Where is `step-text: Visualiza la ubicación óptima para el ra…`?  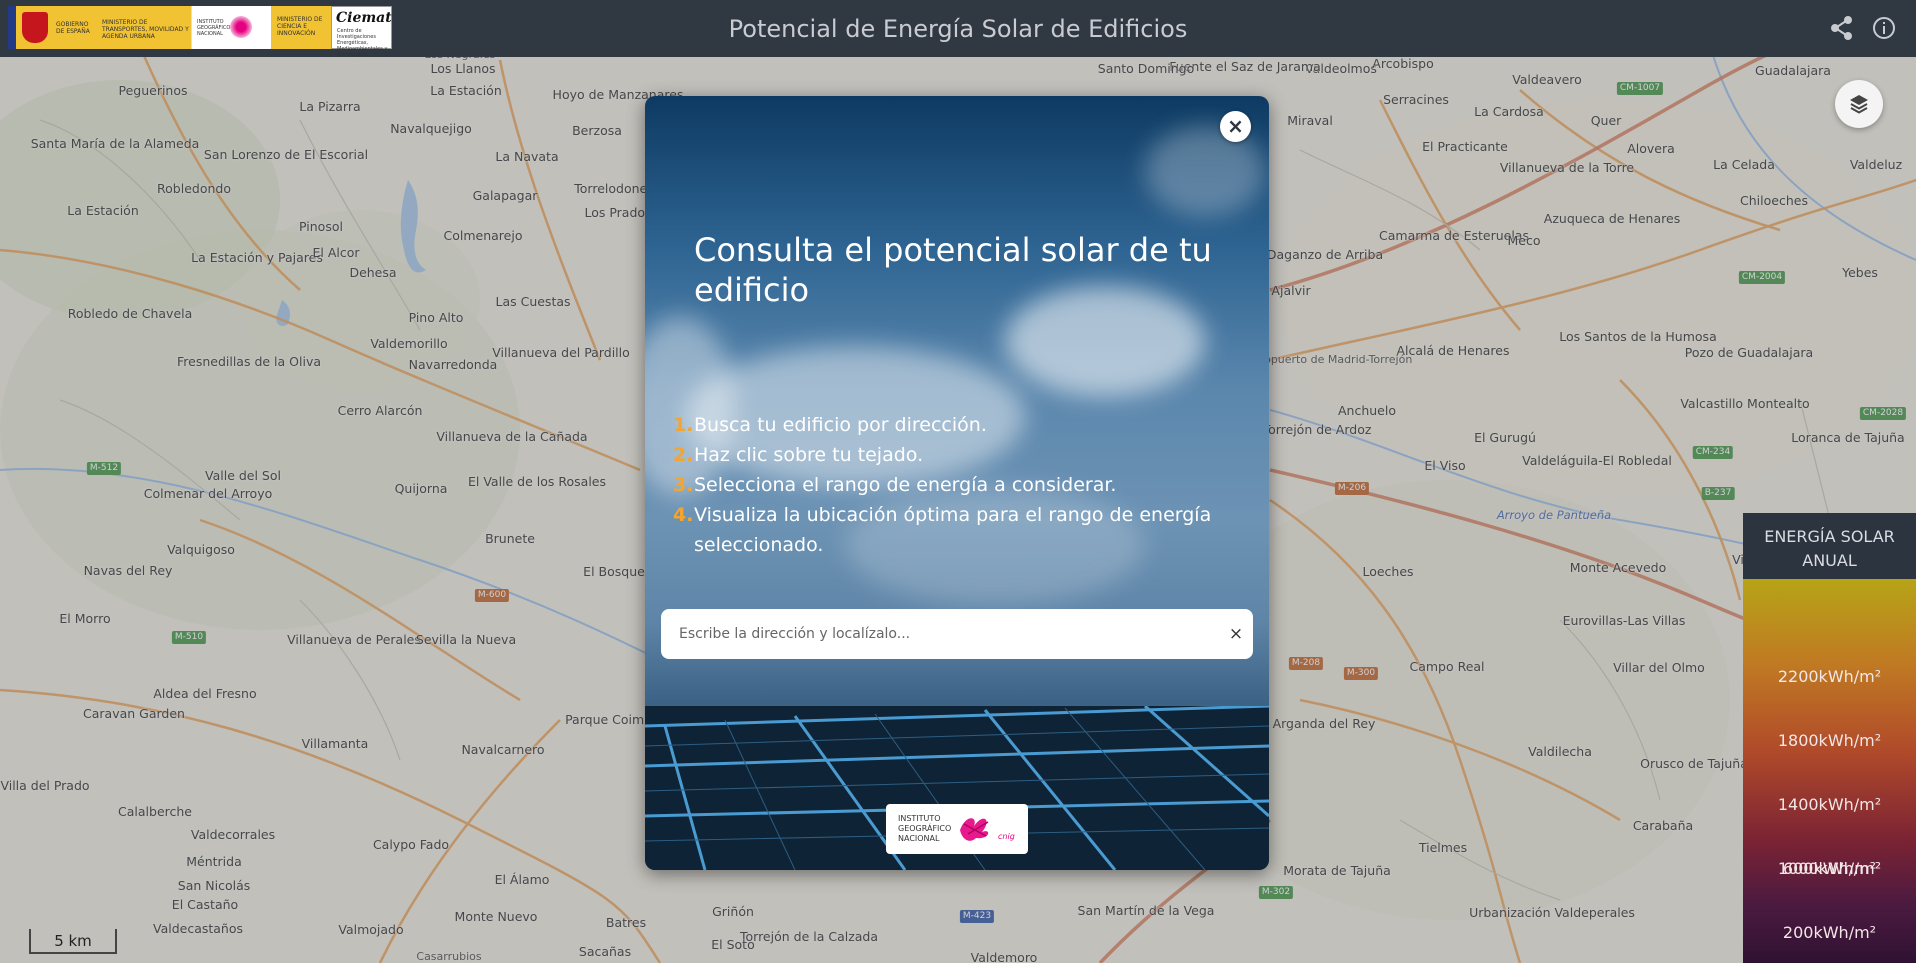
step-text: Visualiza la ubicación óptima para el ra… is located at coordinates (953, 530).